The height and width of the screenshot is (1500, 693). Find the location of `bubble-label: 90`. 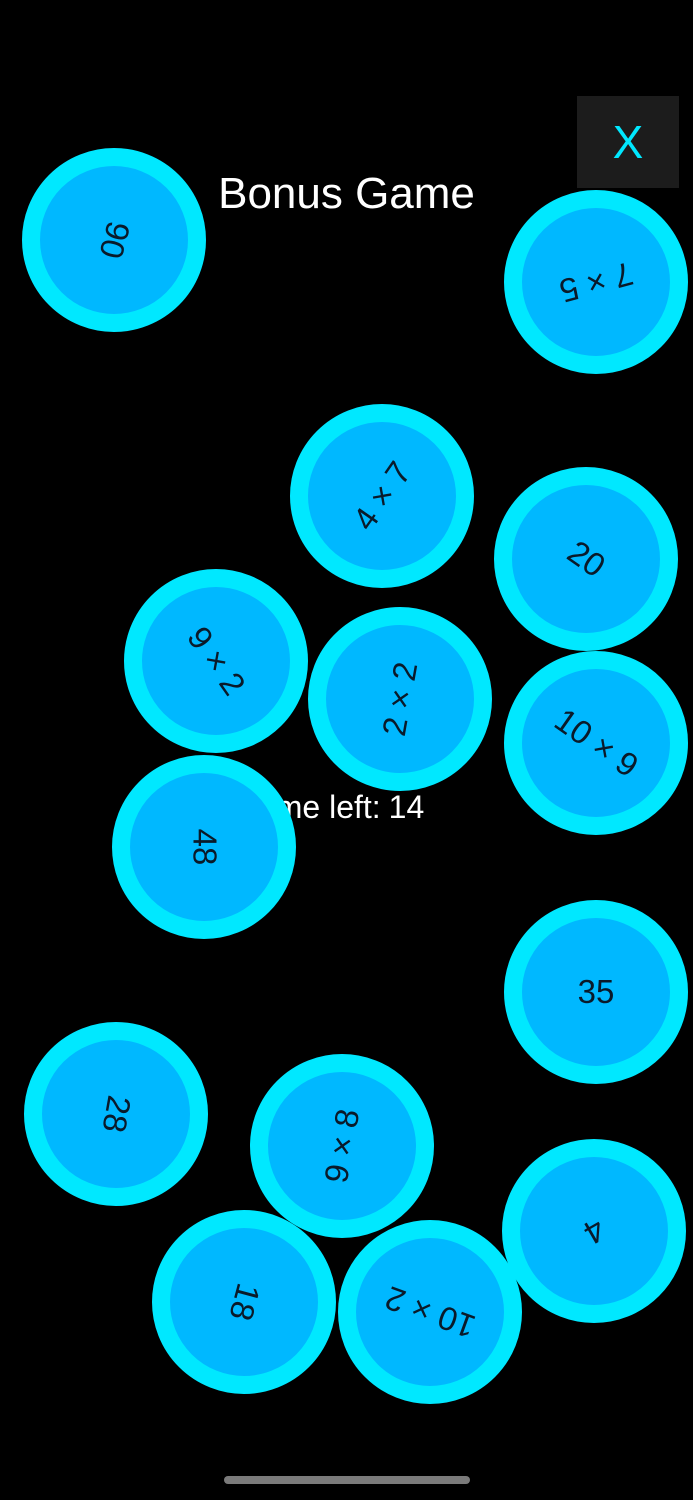

bubble-label: 90 is located at coordinates (114, 240).